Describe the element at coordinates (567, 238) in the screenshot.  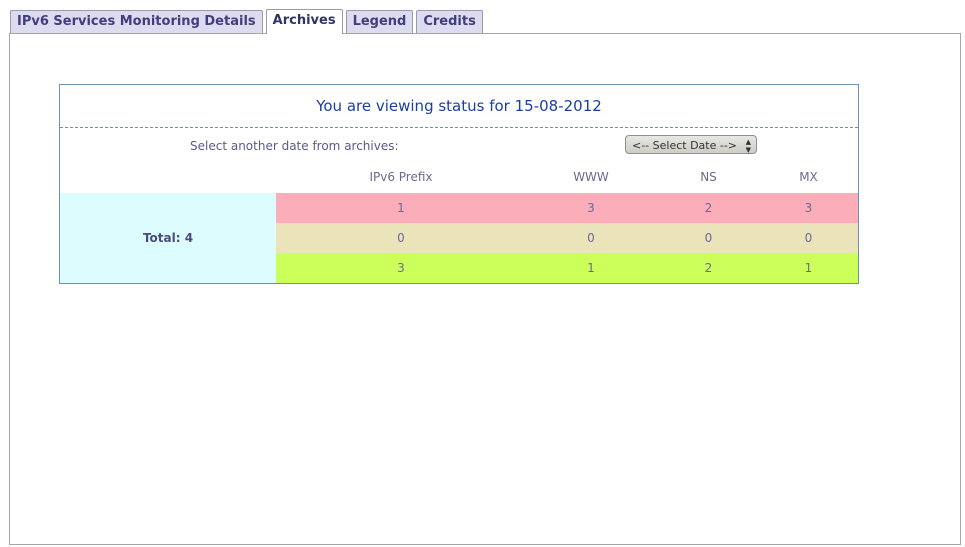
I see `table-row-tan: 0 0 0 0` at that location.